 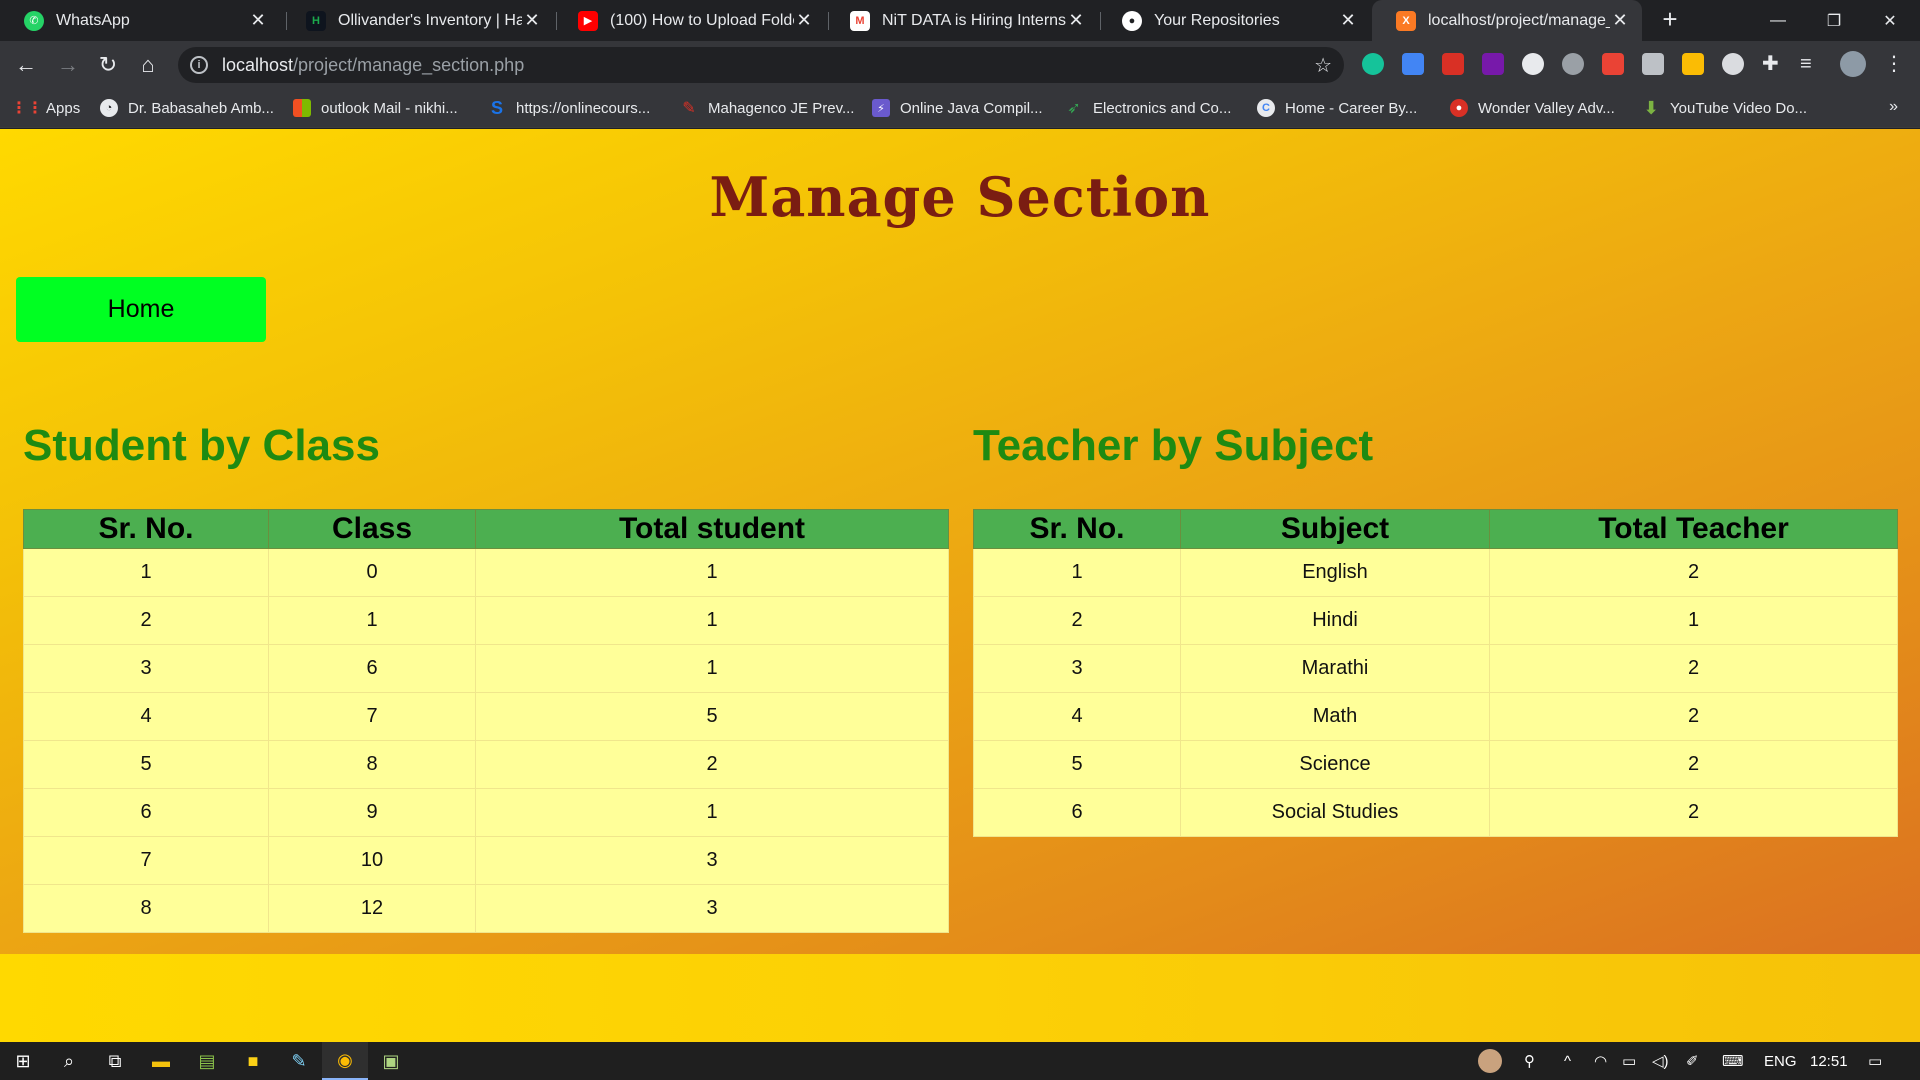 I want to click on back-button: ←, so click(x=26, y=65).